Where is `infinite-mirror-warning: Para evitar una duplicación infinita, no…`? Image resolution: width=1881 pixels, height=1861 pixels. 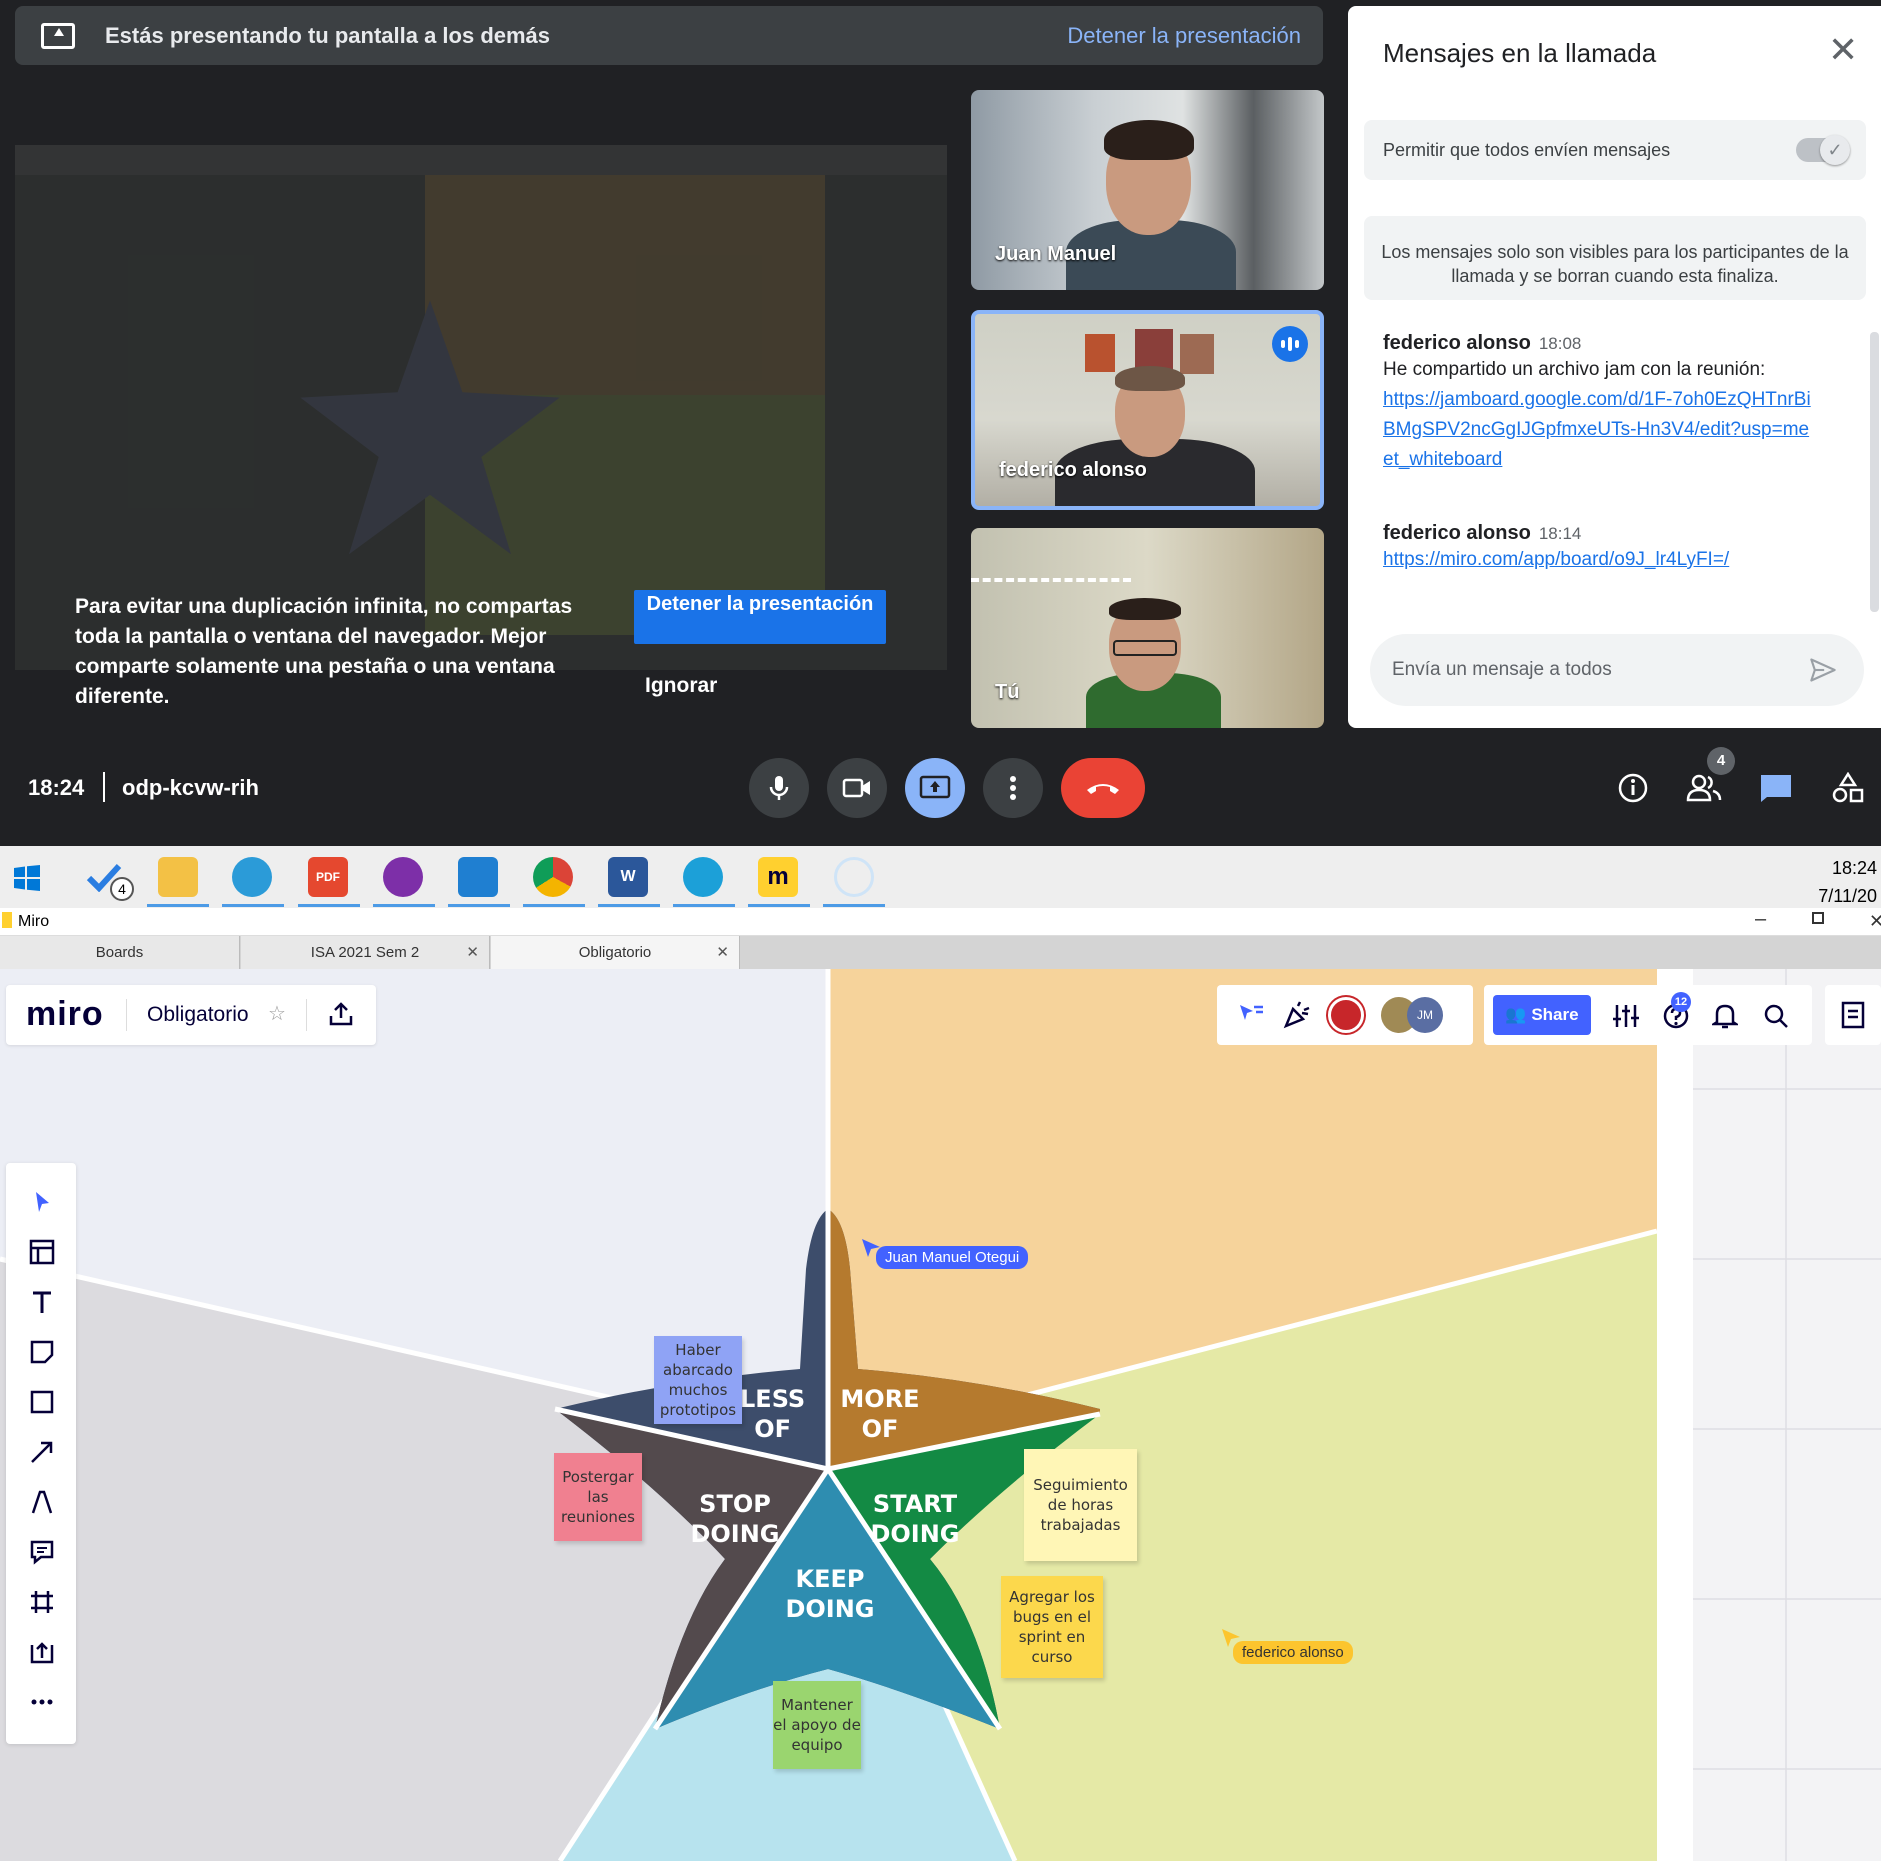 infinite-mirror-warning: Para evitar una duplicación infinita, no… is located at coordinates (324, 651).